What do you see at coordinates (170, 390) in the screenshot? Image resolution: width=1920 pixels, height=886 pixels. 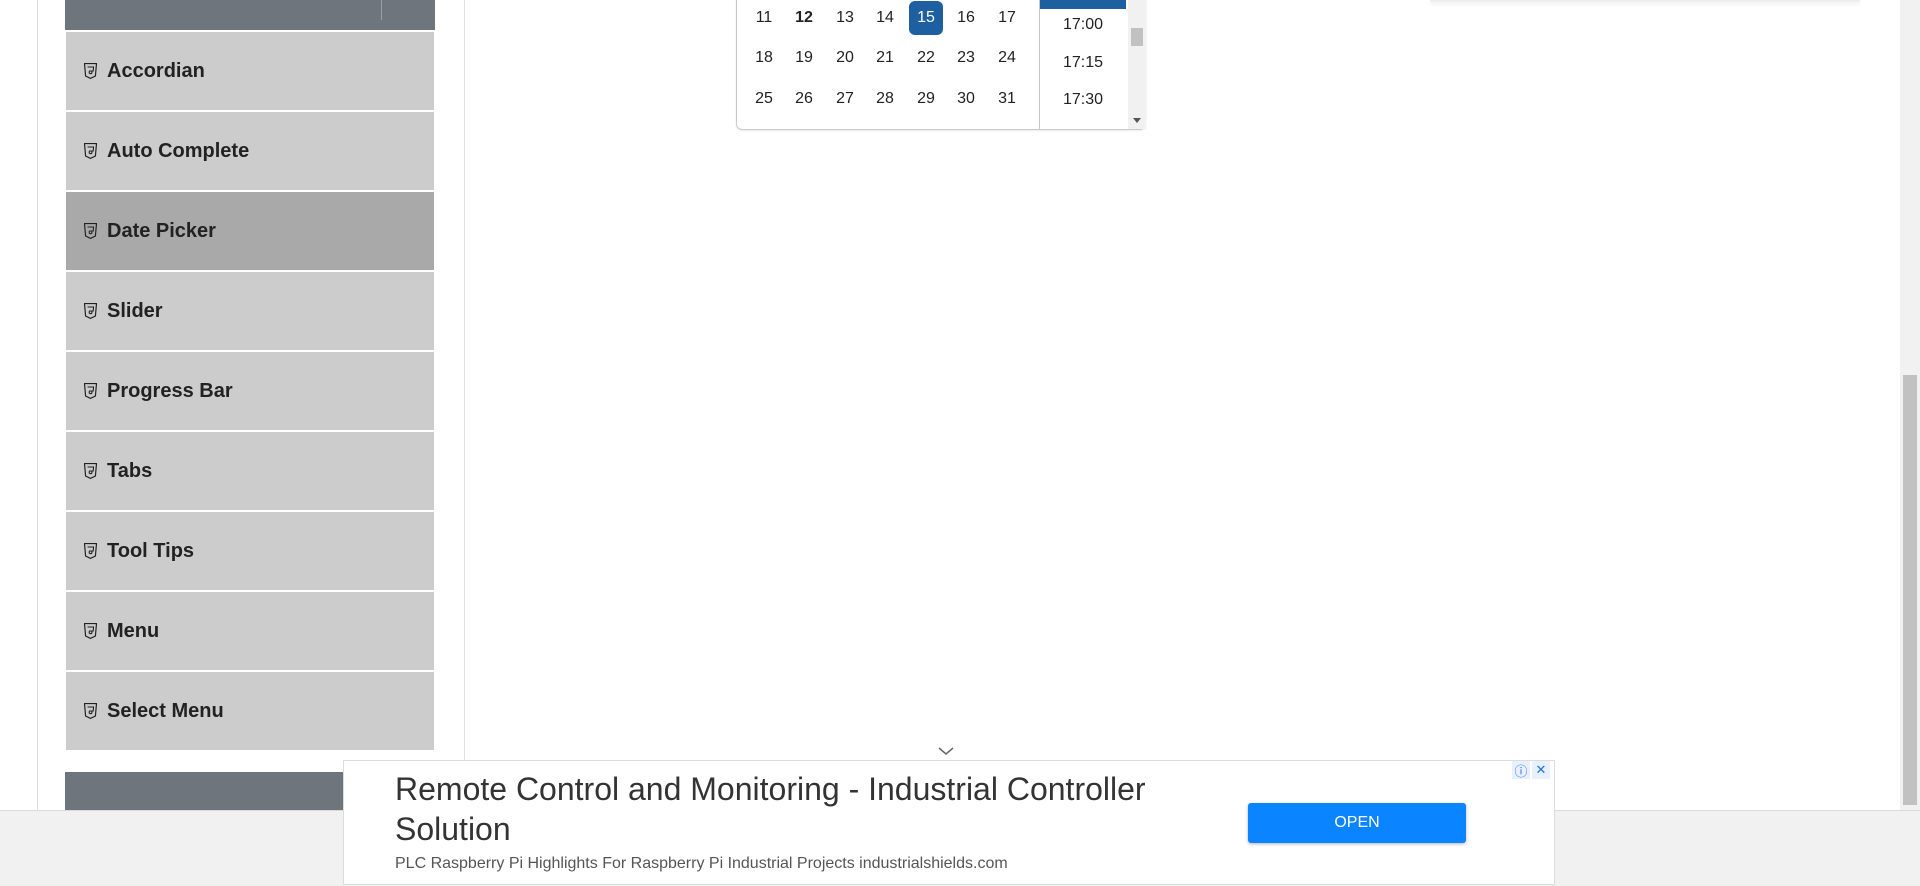 I see `sidebar-item-label: Progress Bar` at bounding box center [170, 390].